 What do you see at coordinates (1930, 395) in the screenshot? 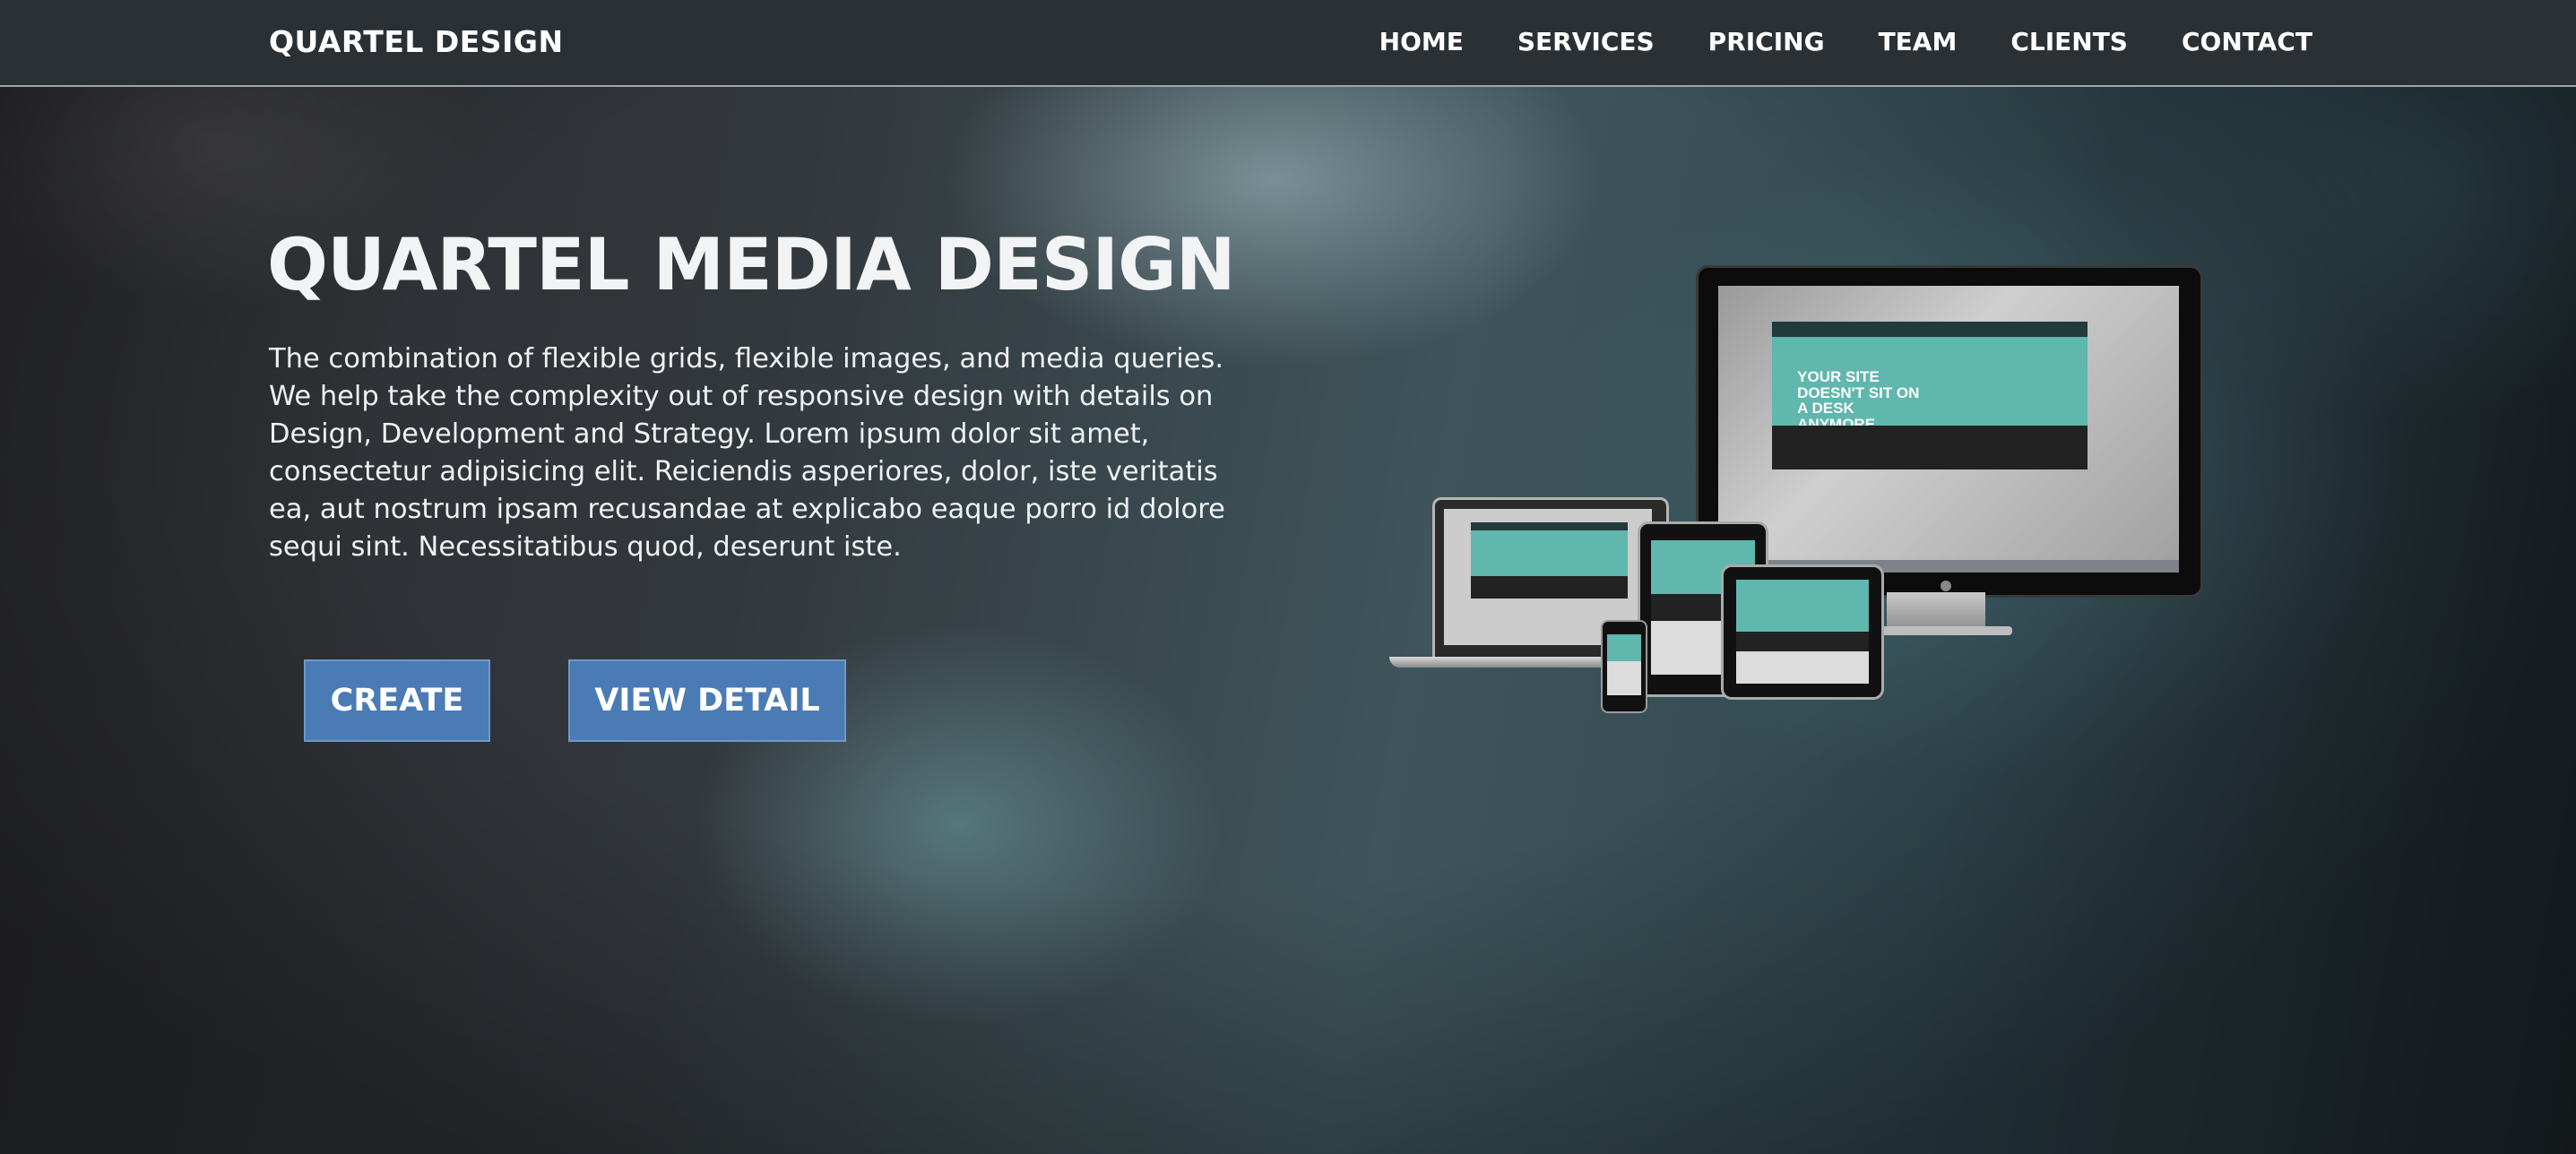
I see `desktop-screen-content: YOUR SITE DOESN'T SIT ON A DESK ANYMORE` at bounding box center [1930, 395].